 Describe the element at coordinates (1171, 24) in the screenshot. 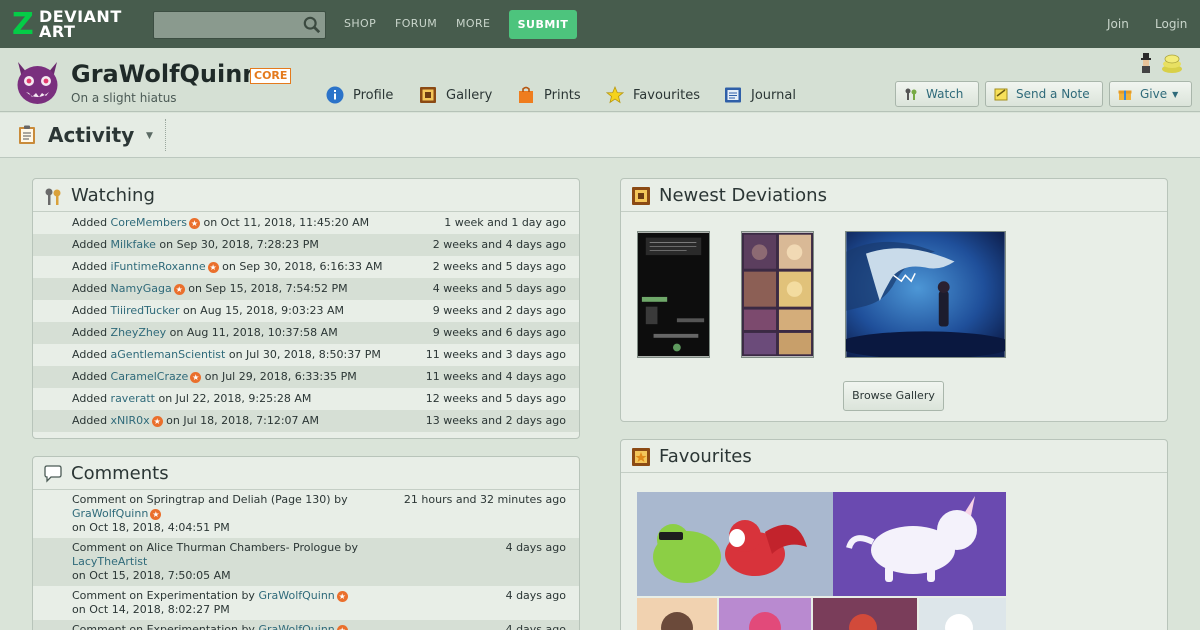

I see `login-link: Login` at that location.